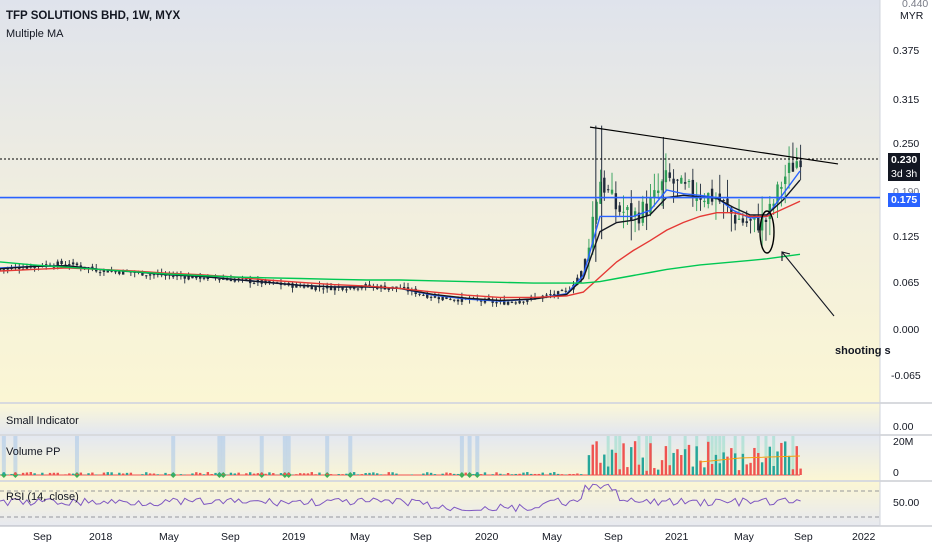 The width and height of the screenshot is (932, 550). Describe the element at coordinates (466, 538) in the screenshot. I see `time-axis-bg` at that location.